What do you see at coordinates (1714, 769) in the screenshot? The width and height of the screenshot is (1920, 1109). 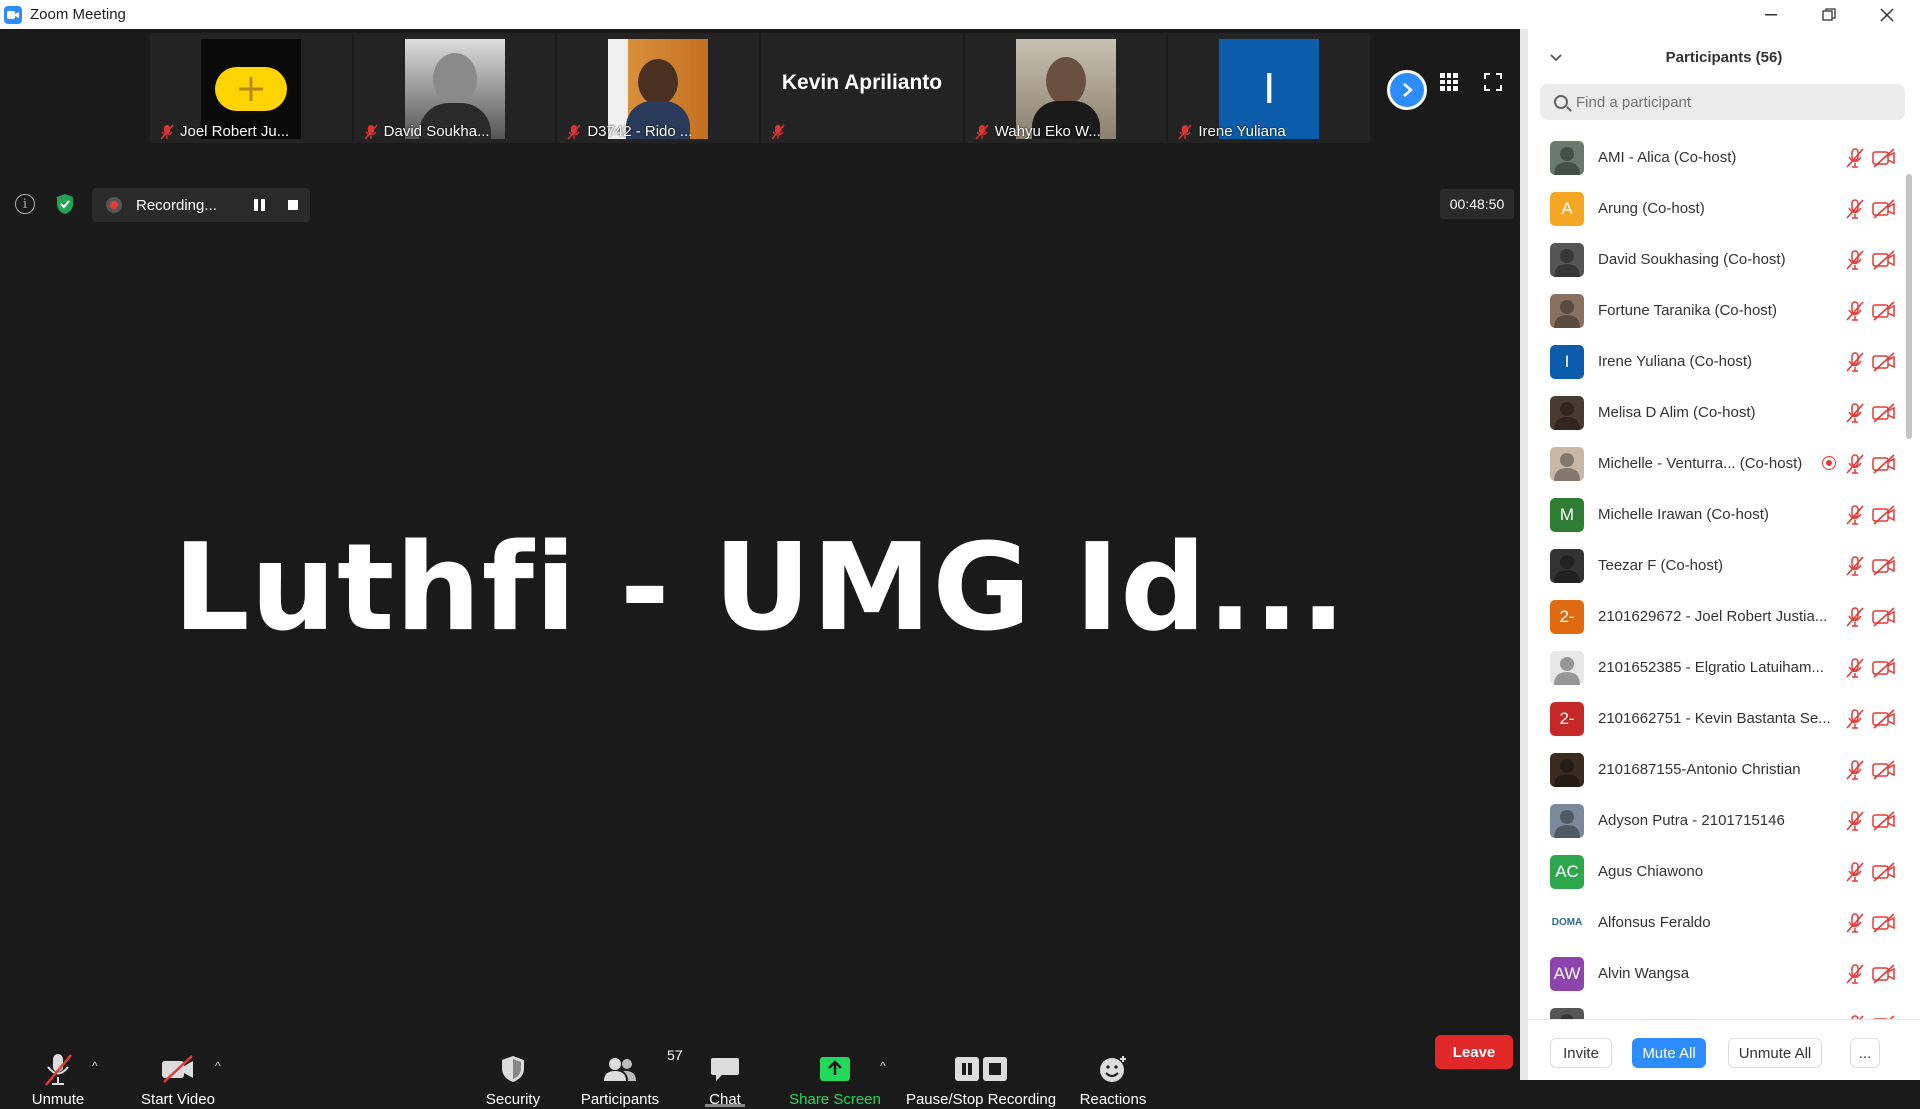 I see `participant-row: 2101687155-Antonio Christian` at bounding box center [1714, 769].